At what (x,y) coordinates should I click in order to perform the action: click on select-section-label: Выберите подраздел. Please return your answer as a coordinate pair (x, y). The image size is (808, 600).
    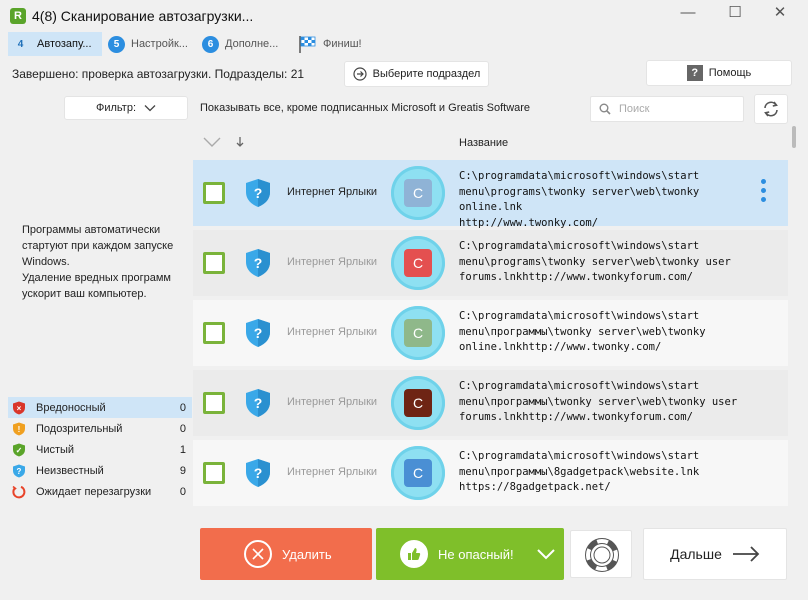
    Looking at the image, I should click on (426, 74).